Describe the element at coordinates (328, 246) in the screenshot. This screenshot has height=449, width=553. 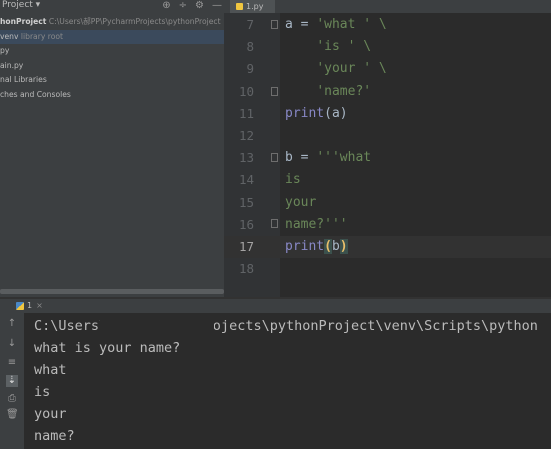
I see `code-token: (` at that location.